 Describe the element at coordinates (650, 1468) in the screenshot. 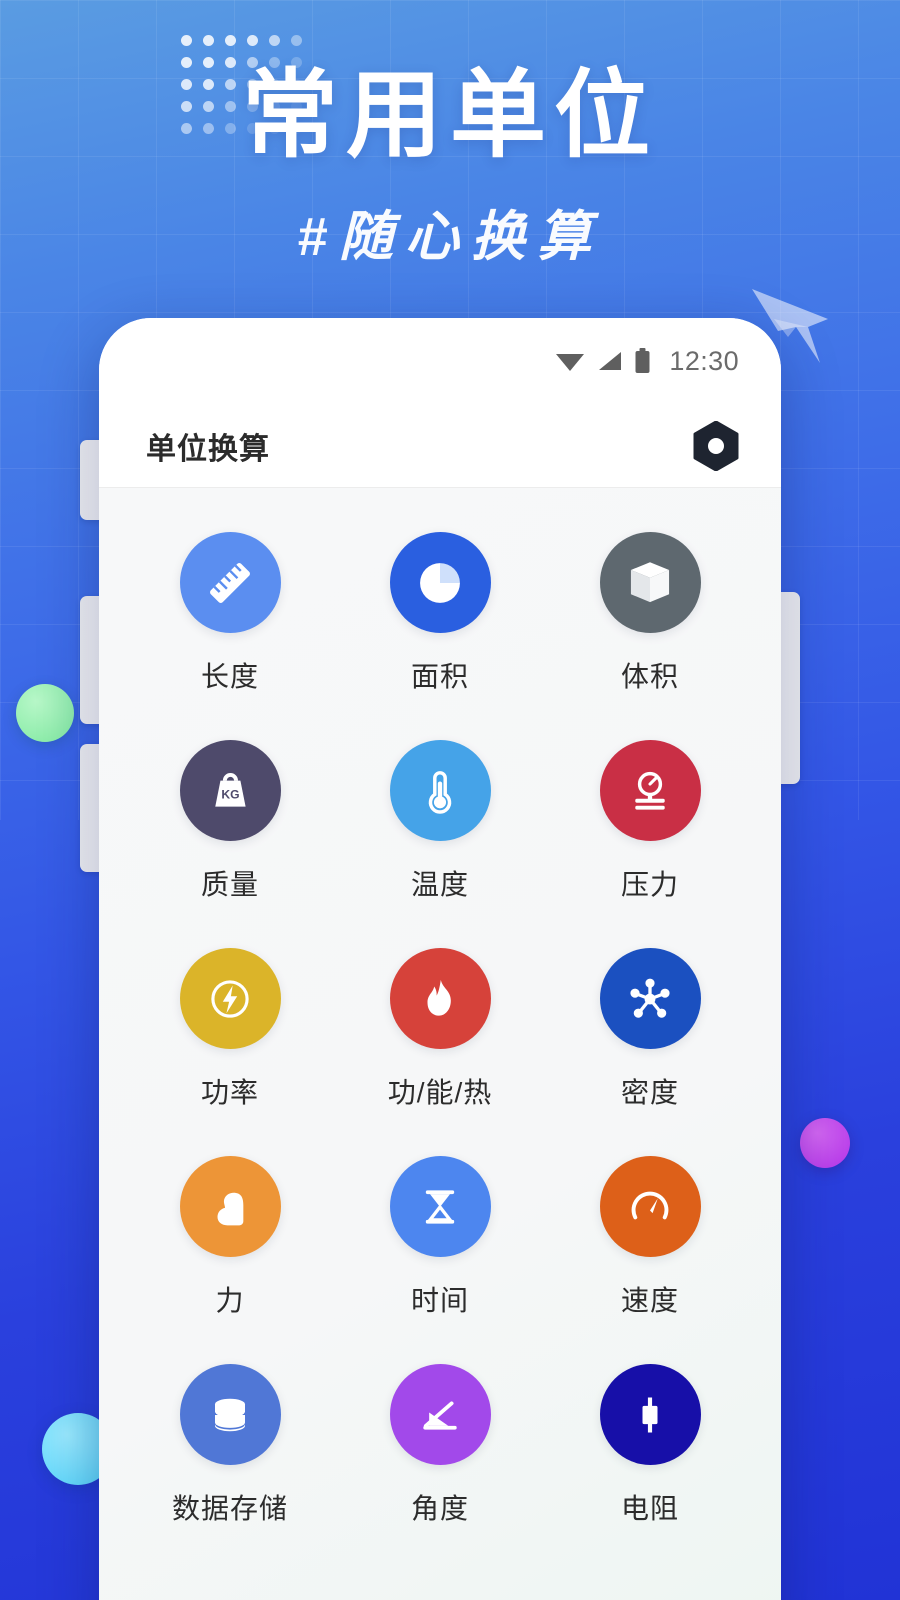

I see `category-item-resistor: 电阻` at that location.